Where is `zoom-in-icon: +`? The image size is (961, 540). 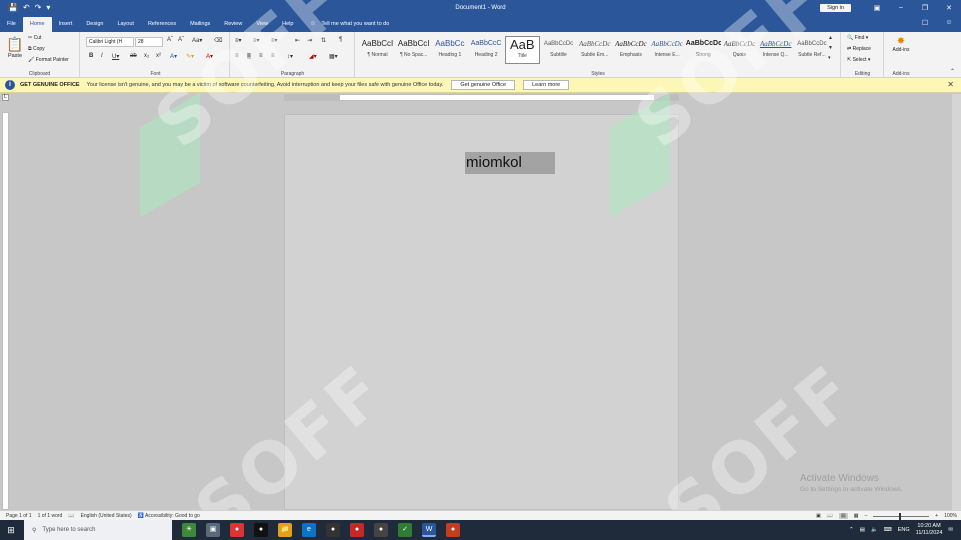
zoom-in-icon: + is located at coordinates (936, 516).